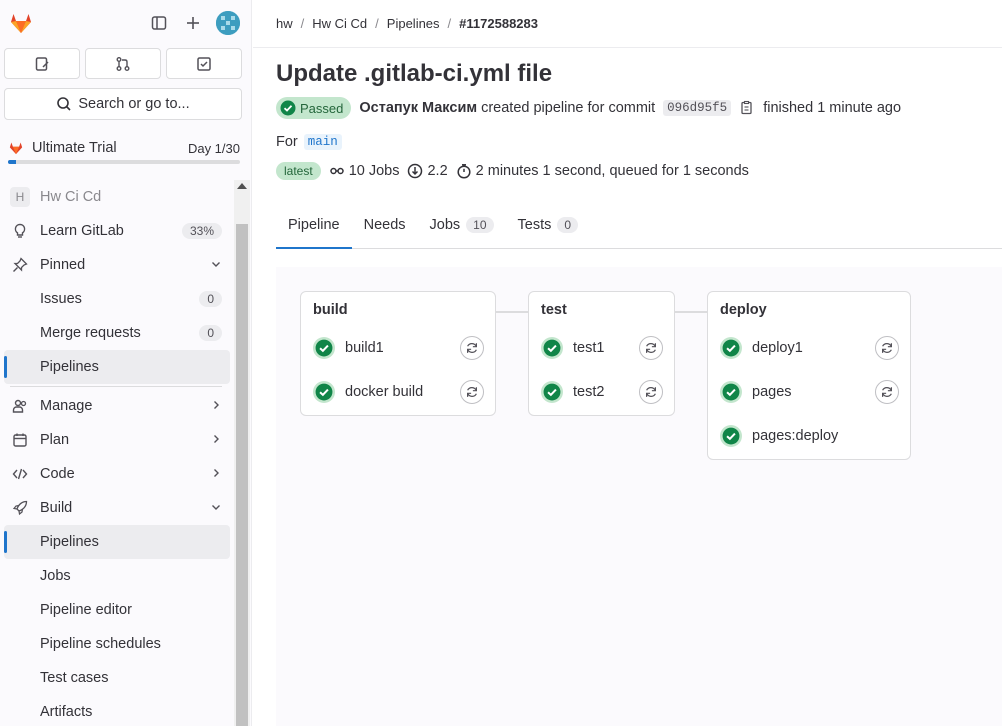 This screenshot has height=726, width=1002. I want to click on sidebar-item-merge-requests: Merge requests 0, so click(116, 333).